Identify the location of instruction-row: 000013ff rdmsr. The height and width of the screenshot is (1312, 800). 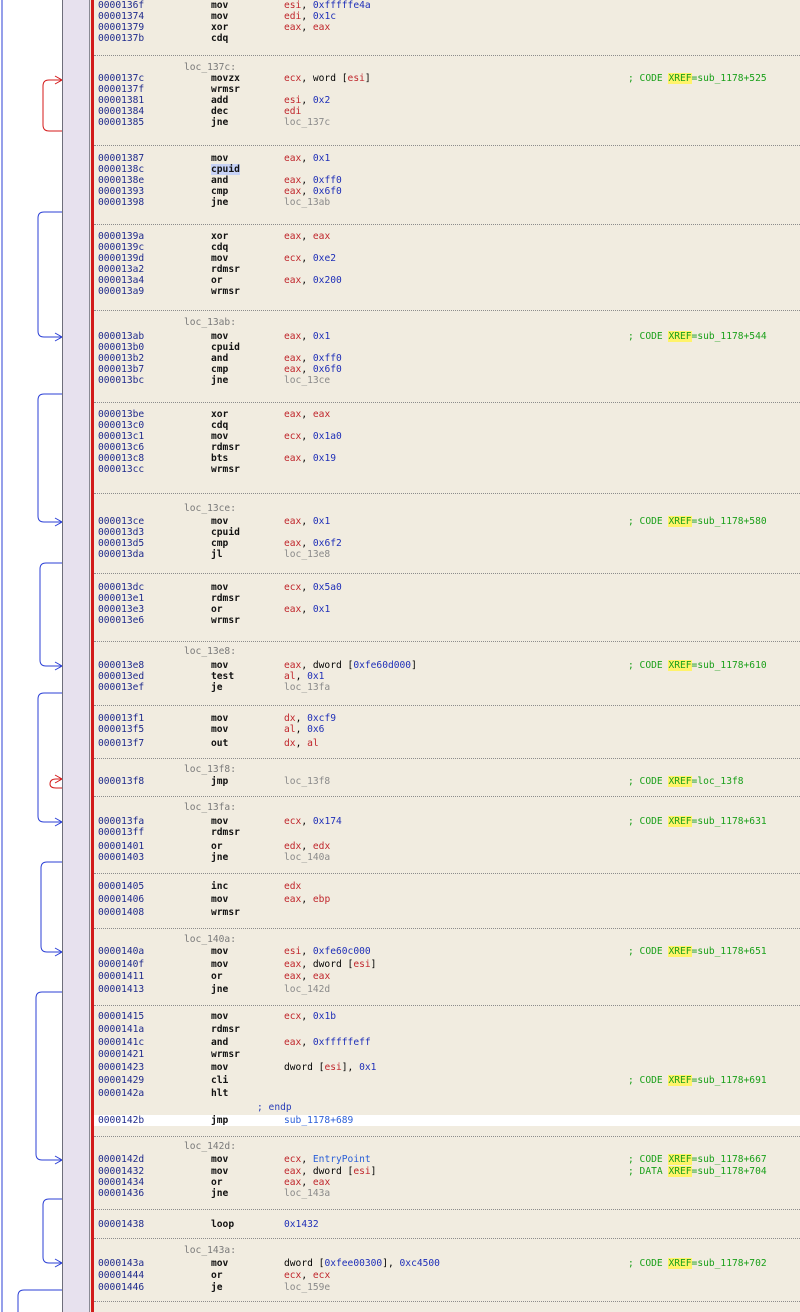
(447, 832).